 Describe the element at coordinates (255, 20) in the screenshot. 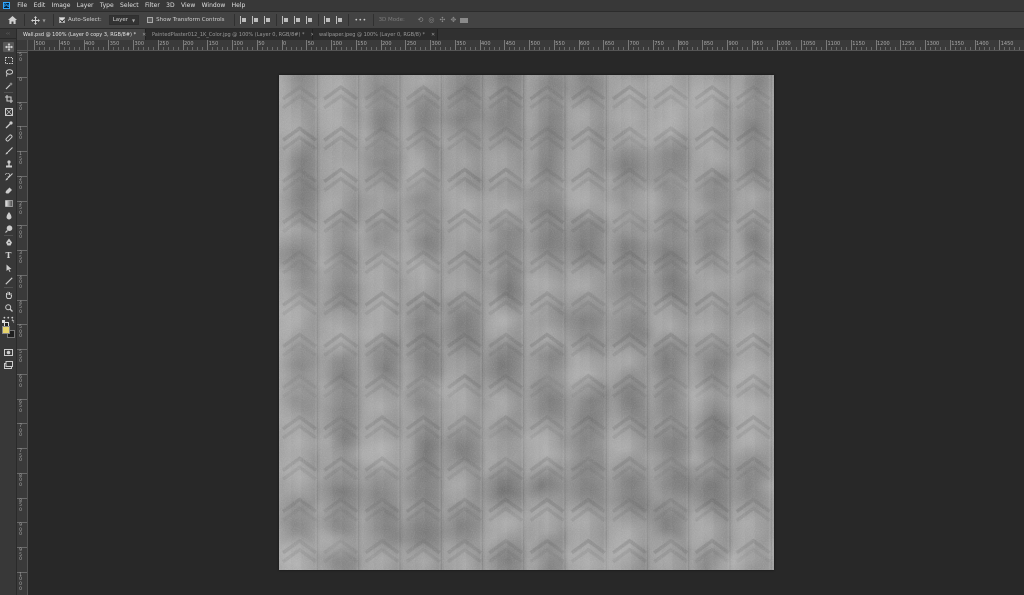

I see `align-horizontal-centers-icon` at that location.